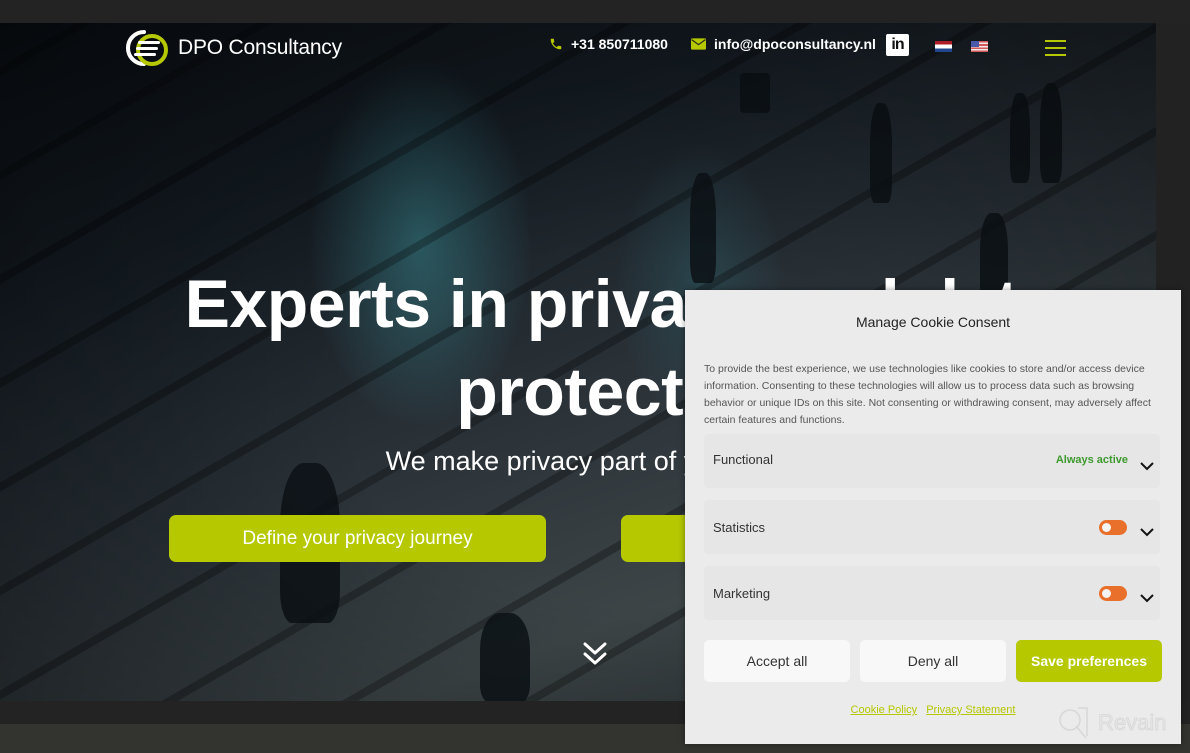 This screenshot has height=753, width=1190. Describe the element at coordinates (619, 44) in the screenshot. I see `phone-number: +31 850711080` at that location.